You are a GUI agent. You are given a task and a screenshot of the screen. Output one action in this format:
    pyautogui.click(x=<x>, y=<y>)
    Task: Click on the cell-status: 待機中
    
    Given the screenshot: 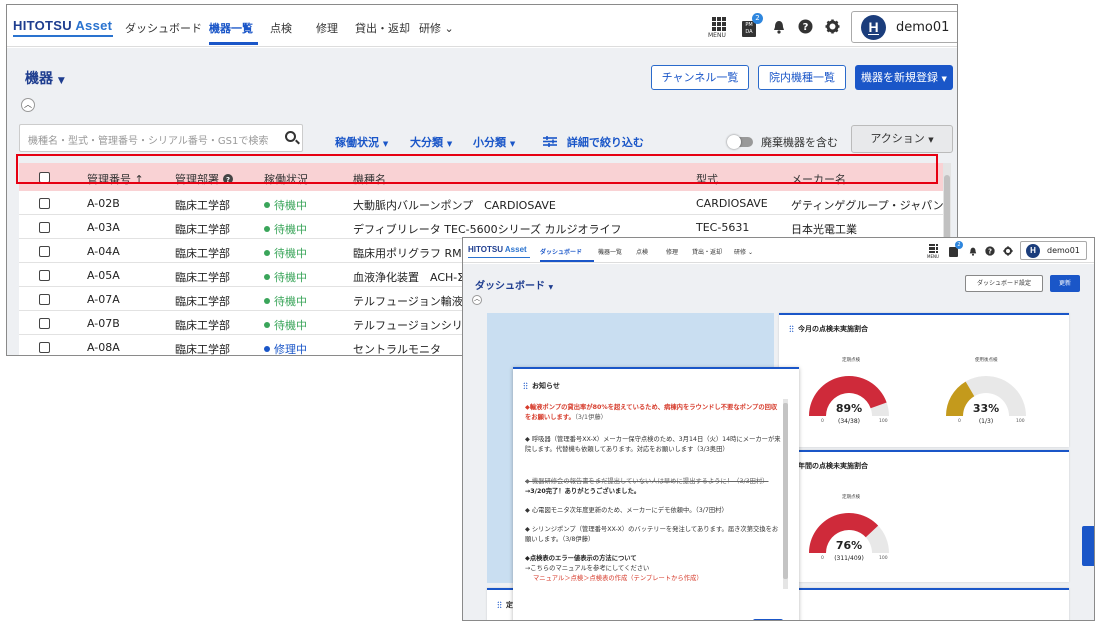 What is the action you would take?
    pyautogui.click(x=285, y=205)
    